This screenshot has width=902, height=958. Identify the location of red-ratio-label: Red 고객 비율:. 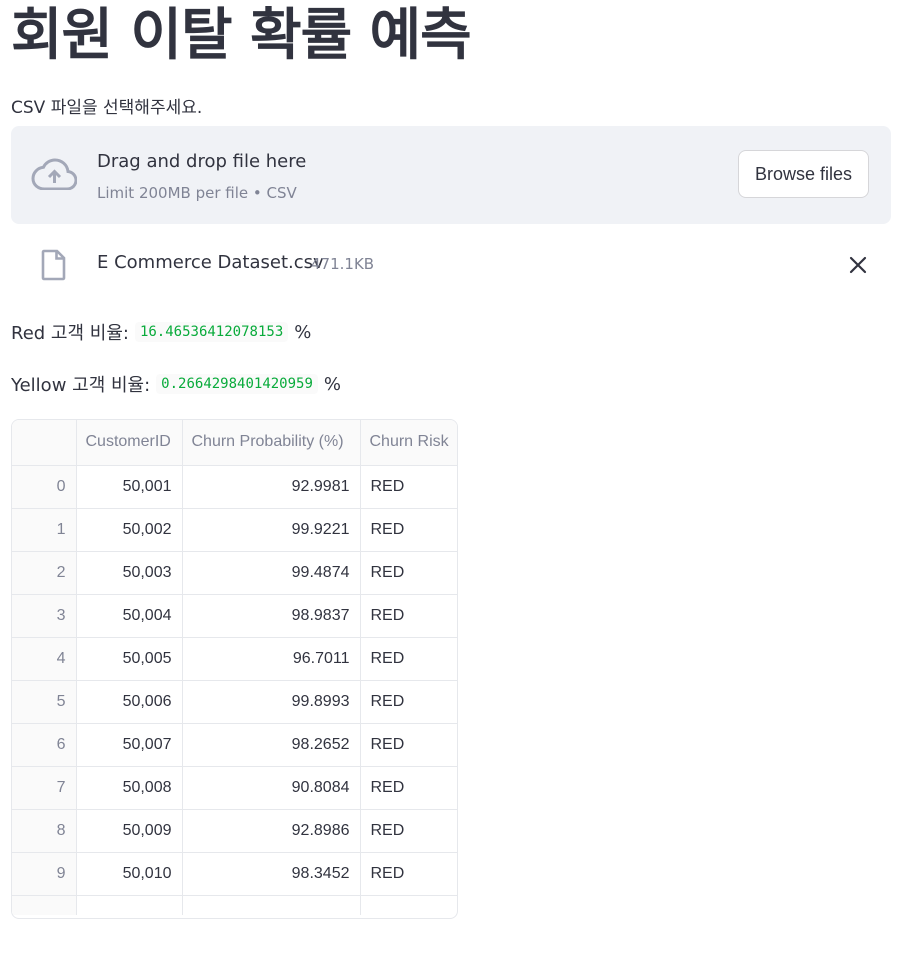
(70, 333).